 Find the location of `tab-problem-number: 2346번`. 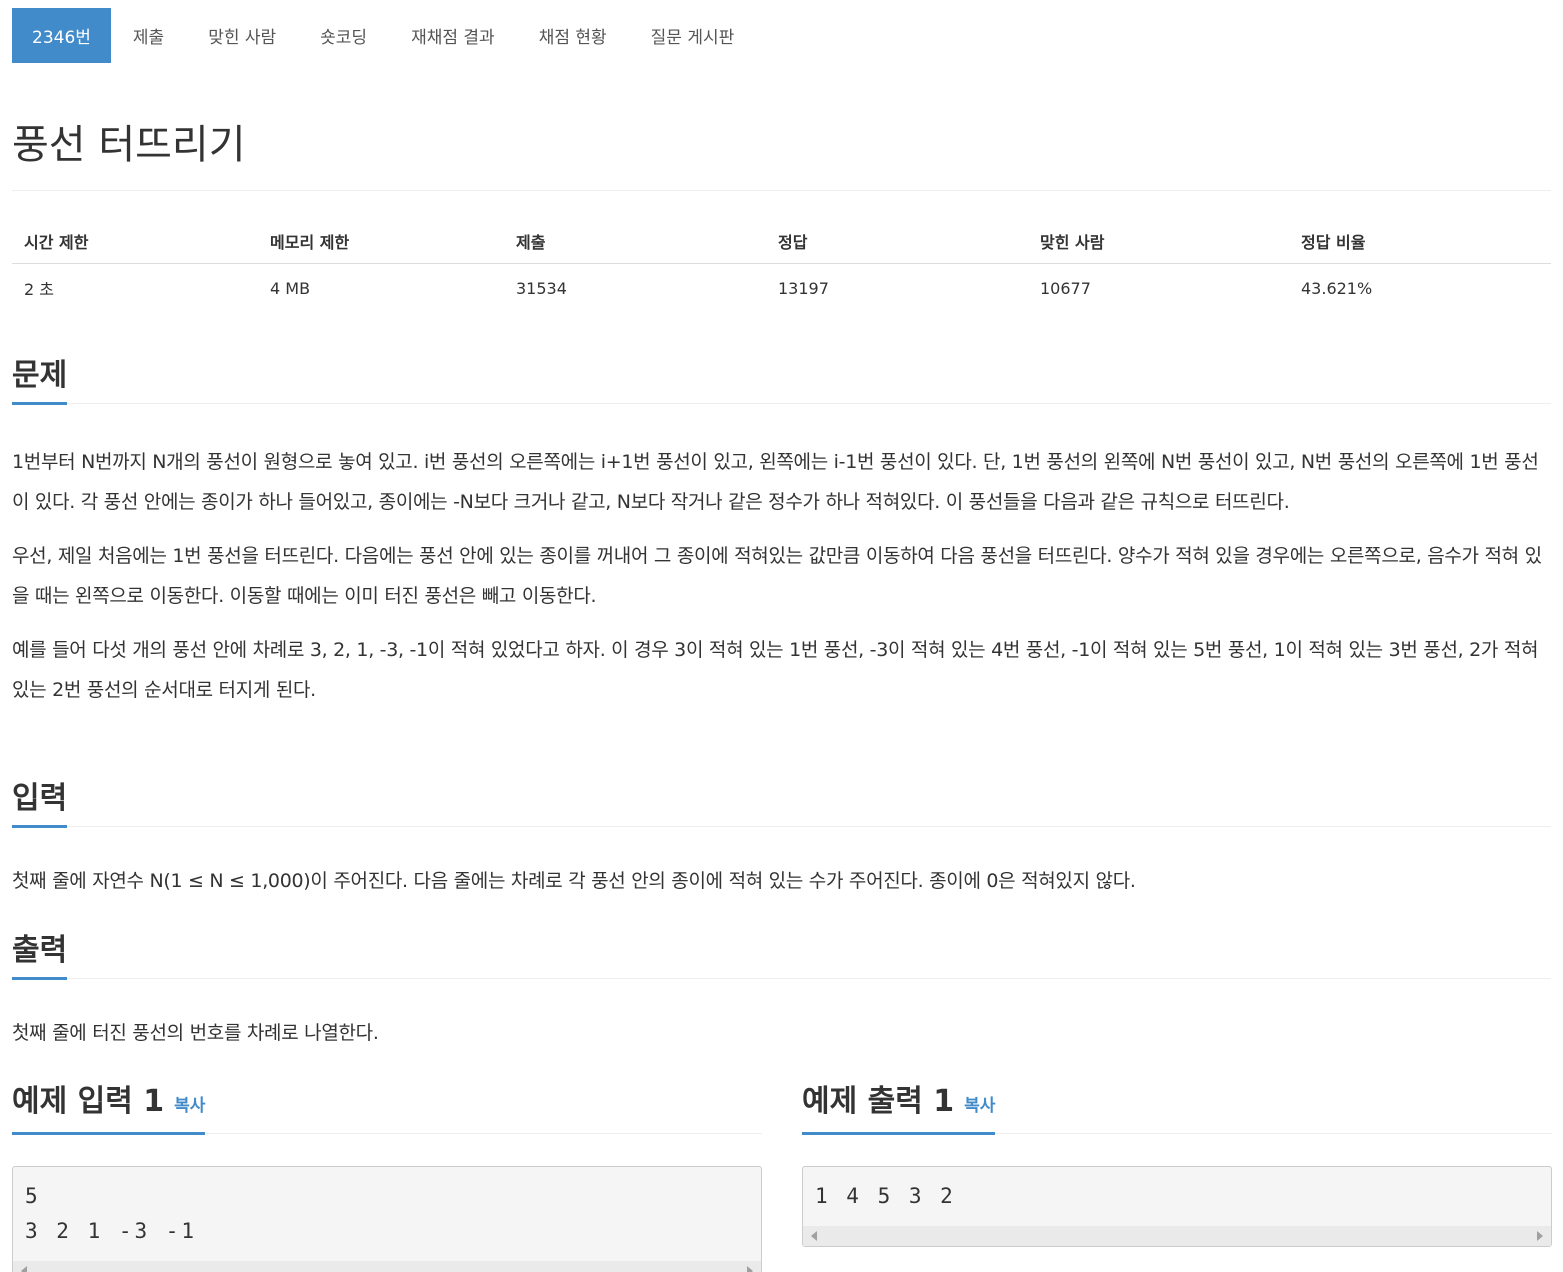

tab-problem-number: 2346번 is located at coordinates (61, 35).